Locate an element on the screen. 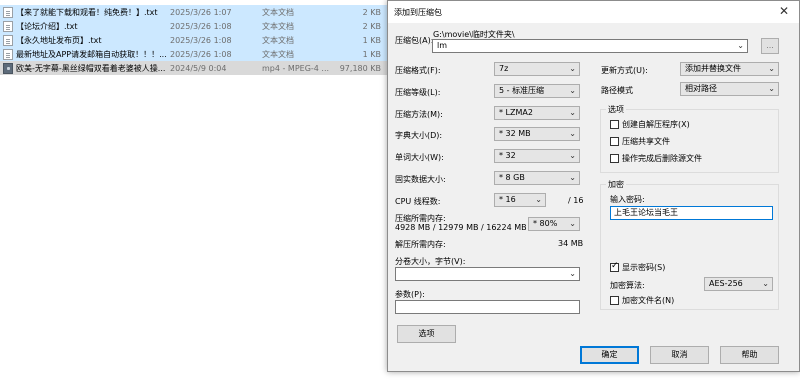 The height and width of the screenshot is (389, 800). password-label: 输入密码: is located at coordinates (627, 199).